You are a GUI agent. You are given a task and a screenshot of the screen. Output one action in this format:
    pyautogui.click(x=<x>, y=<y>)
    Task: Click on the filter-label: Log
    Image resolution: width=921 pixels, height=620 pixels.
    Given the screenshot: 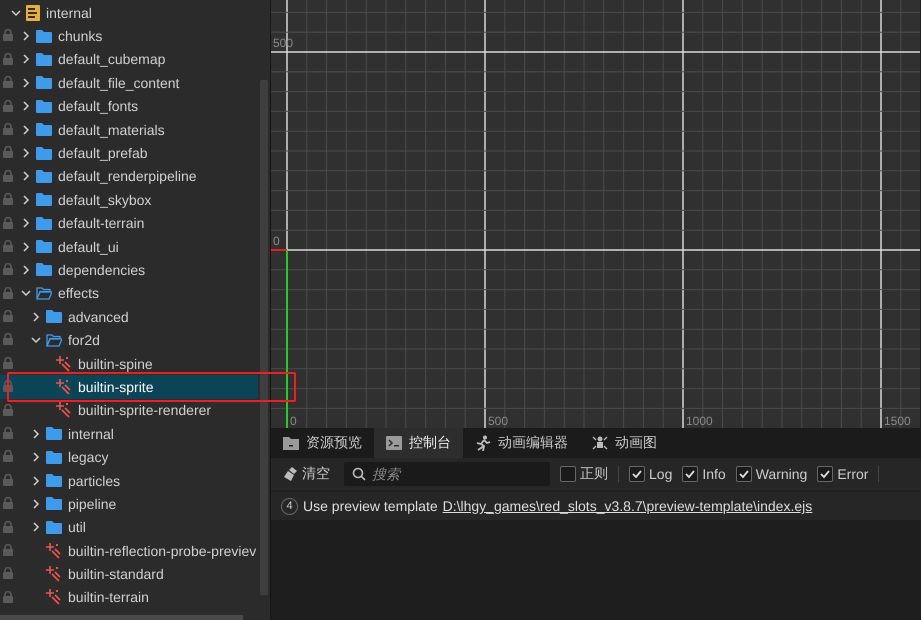 What is the action you would take?
    pyautogui.click(x=660, y=474)
    